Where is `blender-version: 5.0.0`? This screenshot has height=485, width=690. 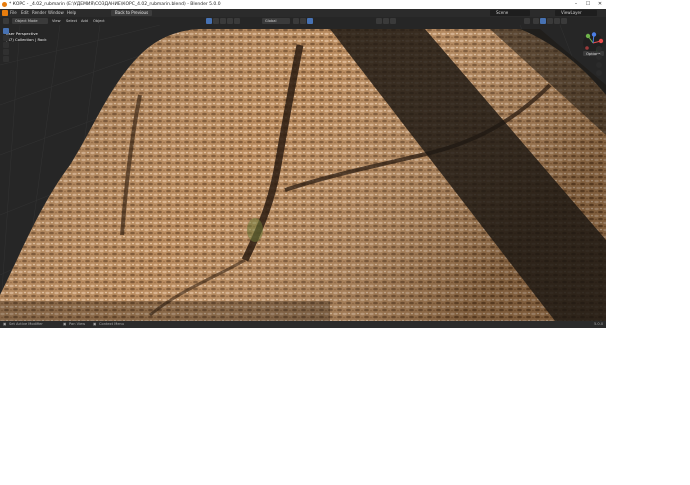 blender-version: 5.0.0 is located at coordinates (599, 324).